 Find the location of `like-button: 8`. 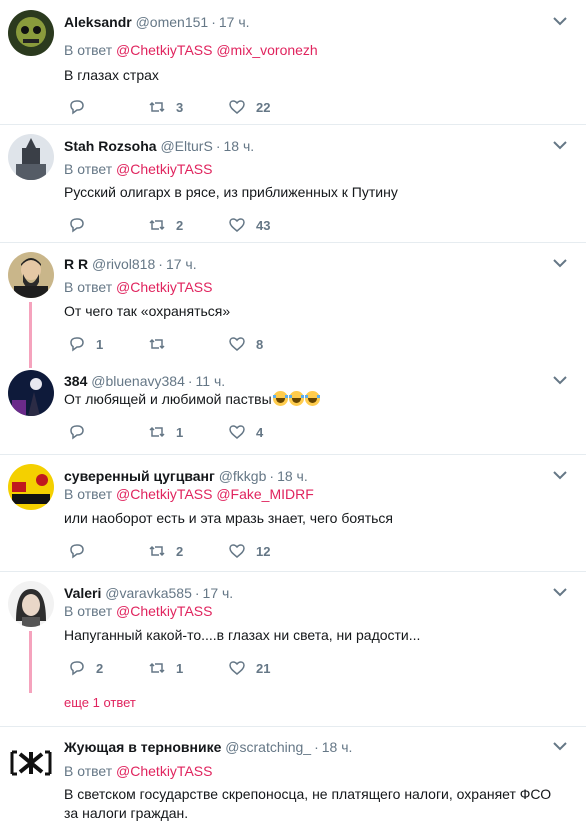

like-button: 8 is located at coordinates (245, 344).